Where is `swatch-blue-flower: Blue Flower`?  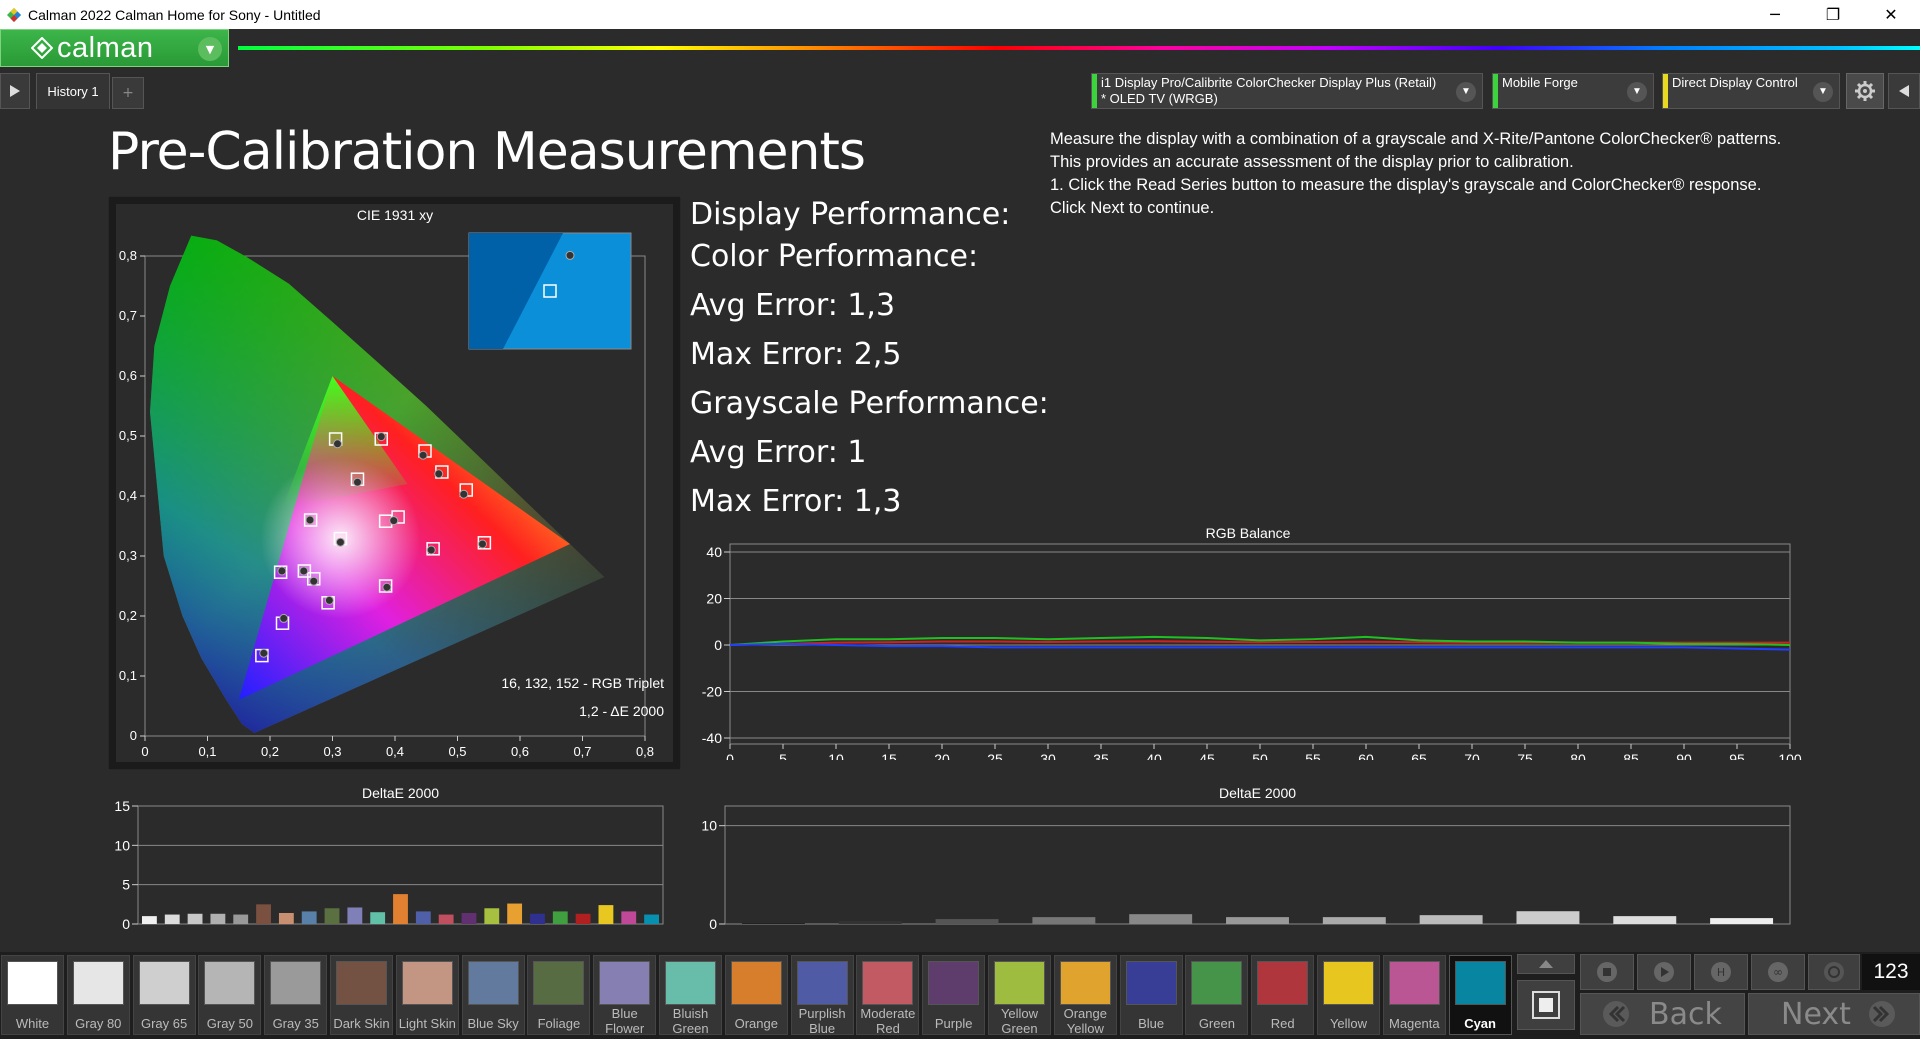
swatch-blue-flower: Blue Flower is located at coordinates (625, 995).